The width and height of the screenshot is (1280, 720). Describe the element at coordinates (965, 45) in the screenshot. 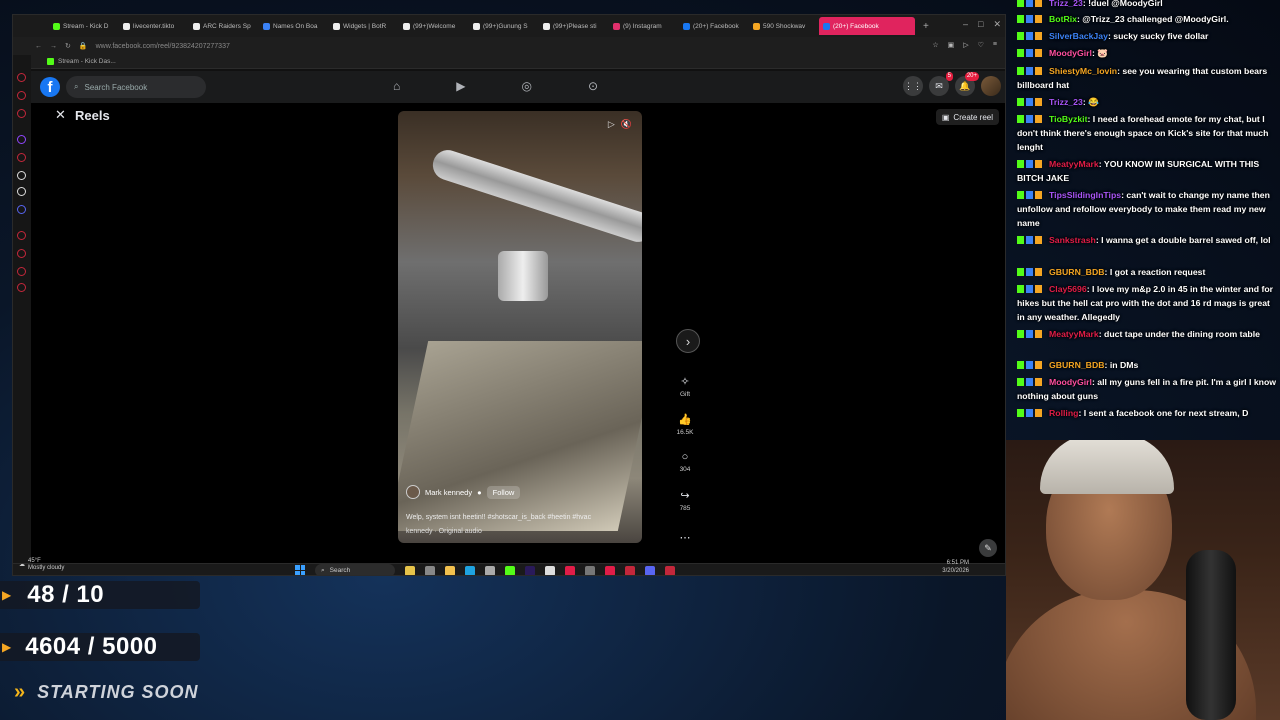

I see `share-icon: ▷` at that location.